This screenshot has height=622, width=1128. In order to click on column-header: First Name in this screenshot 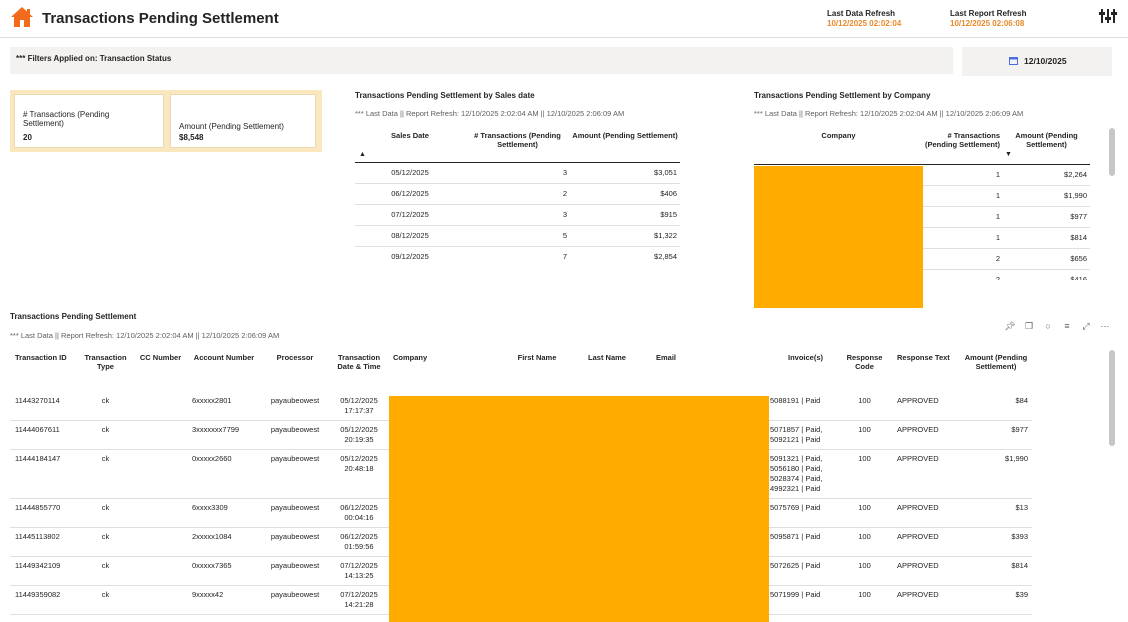, I will do `click(537, 370)`.